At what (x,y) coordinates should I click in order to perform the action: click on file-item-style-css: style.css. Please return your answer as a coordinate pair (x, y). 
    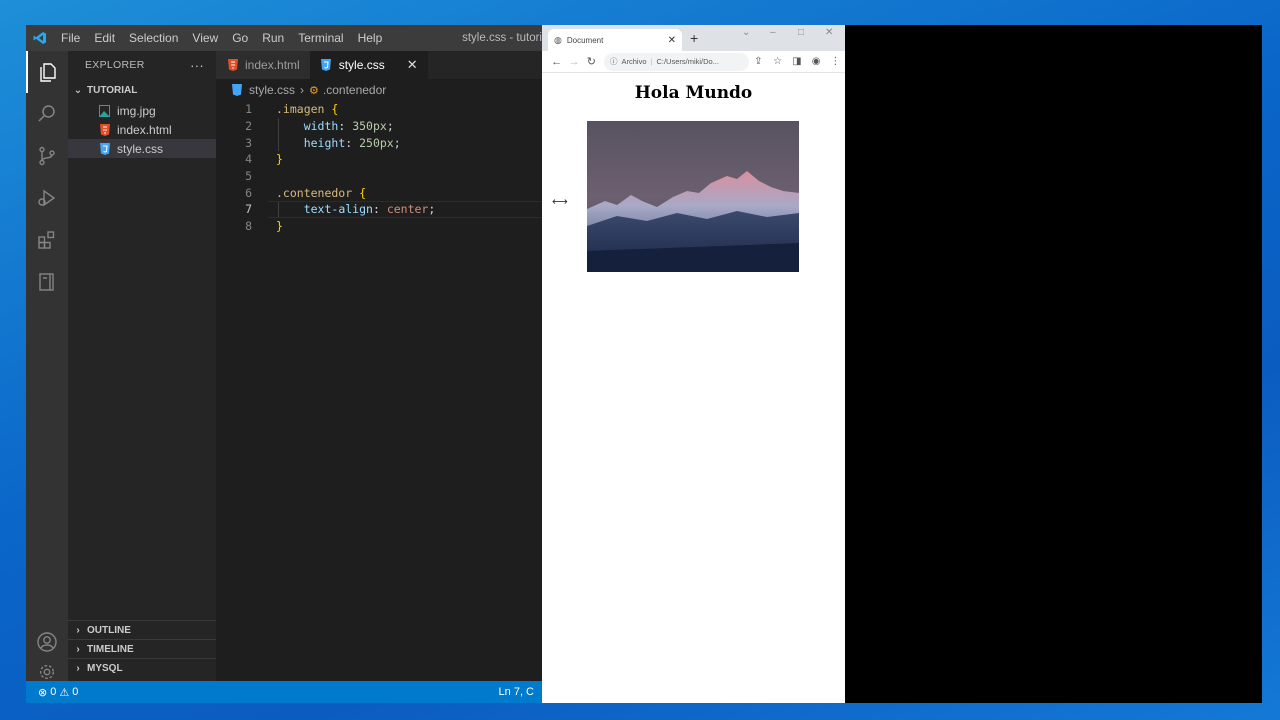
    Looking at the image, I should click on (142, 148).